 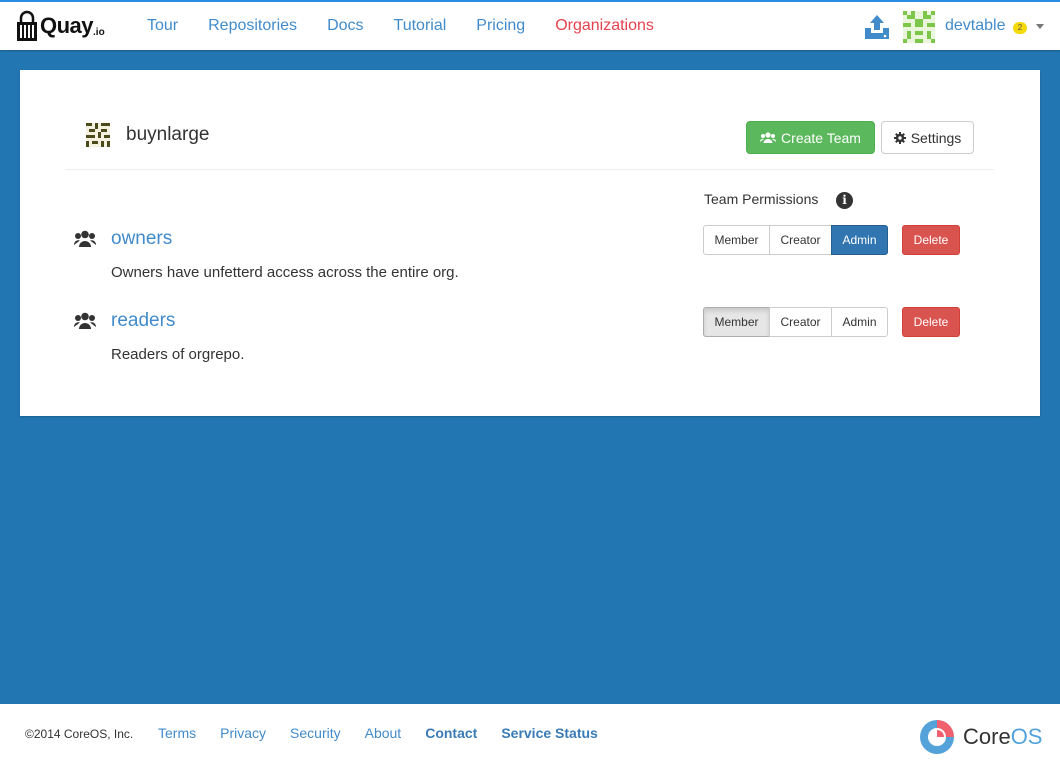 I want to click on create-team-button: Create Team, so click(x=810, y=137).